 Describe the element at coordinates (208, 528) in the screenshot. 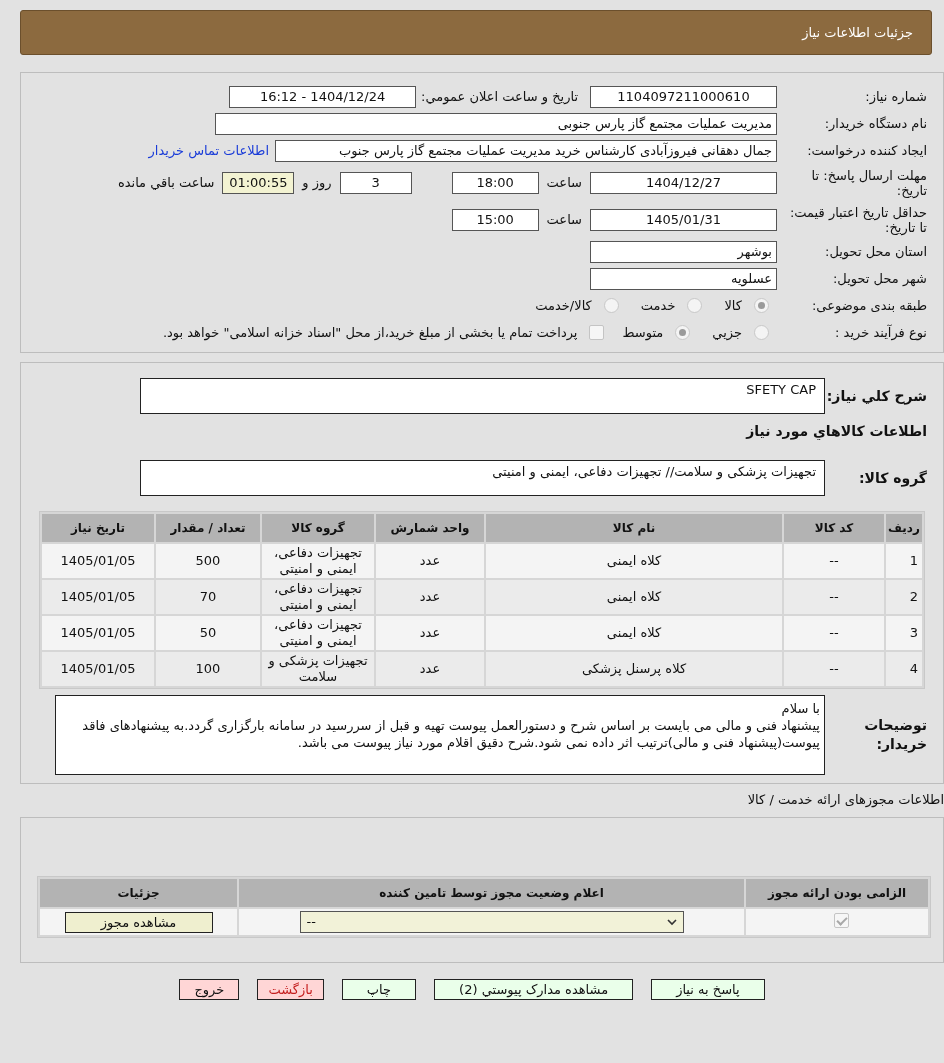

I see `column-header: تعداد / مقدار` at that location.